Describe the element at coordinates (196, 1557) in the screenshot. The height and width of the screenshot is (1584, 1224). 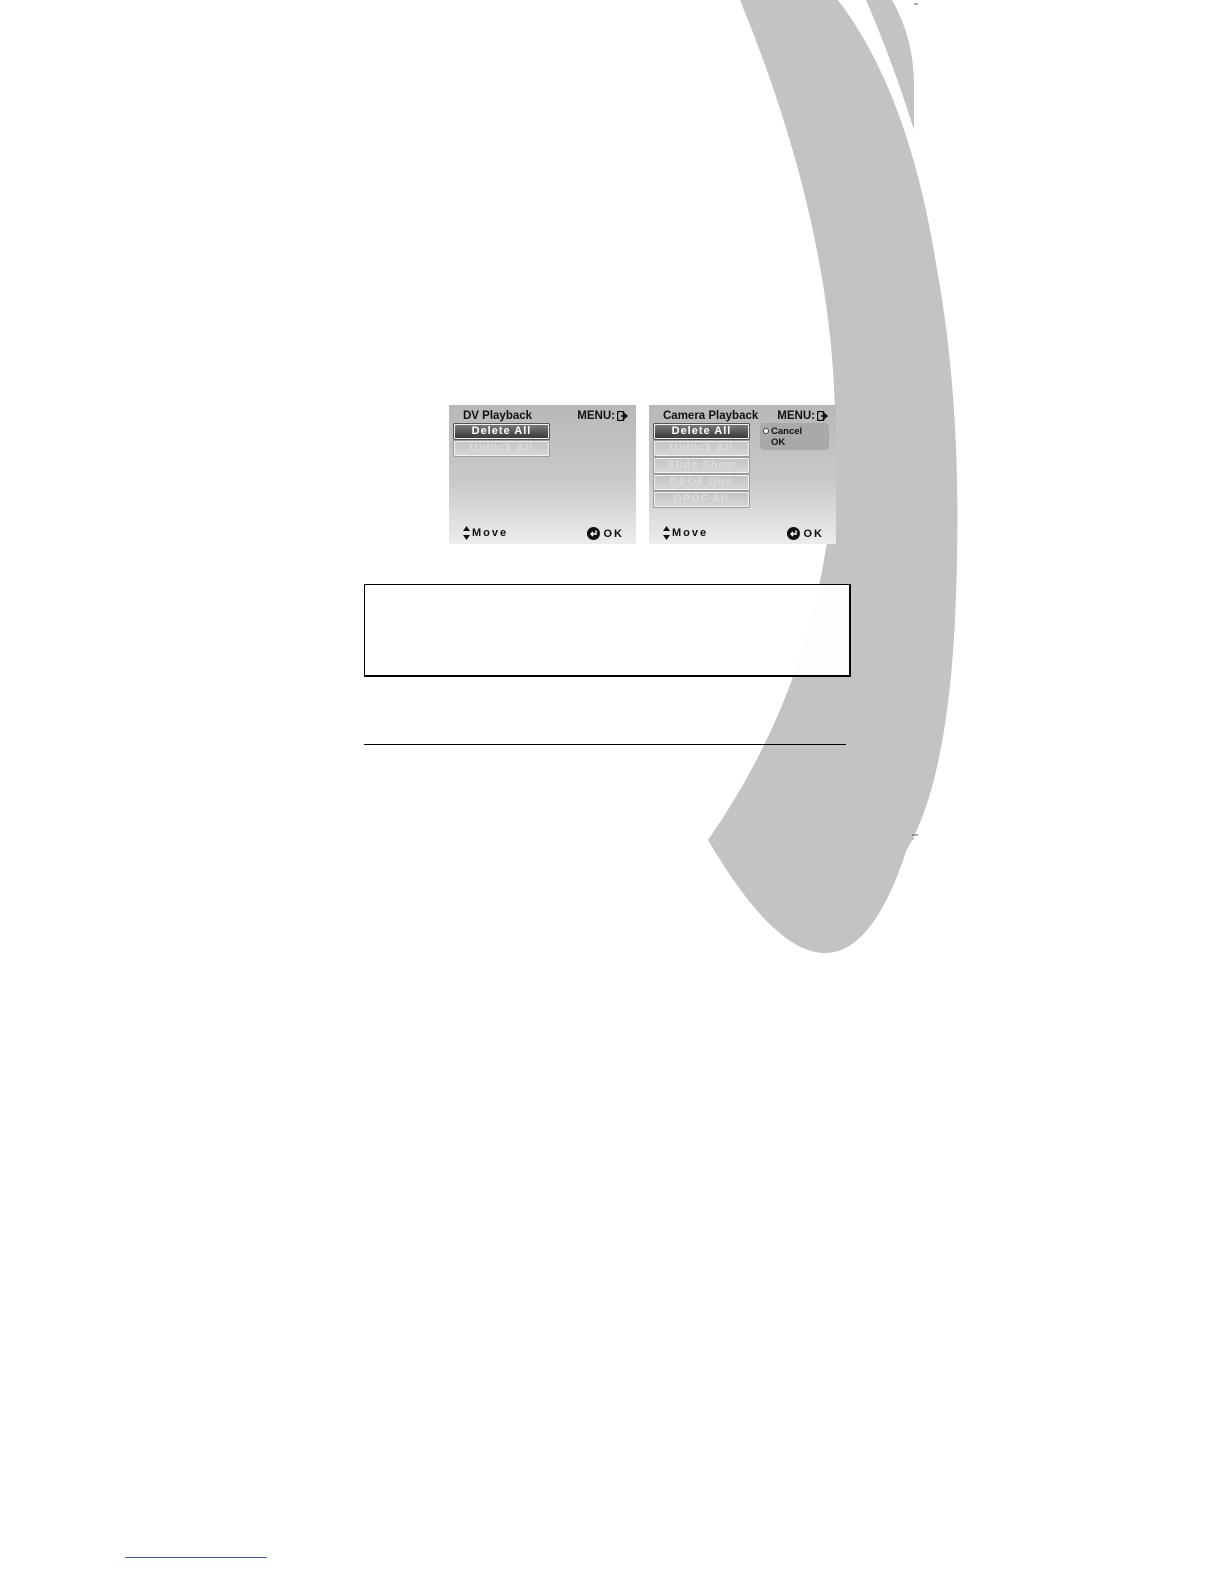
I see `footer-link-underline` at that location.